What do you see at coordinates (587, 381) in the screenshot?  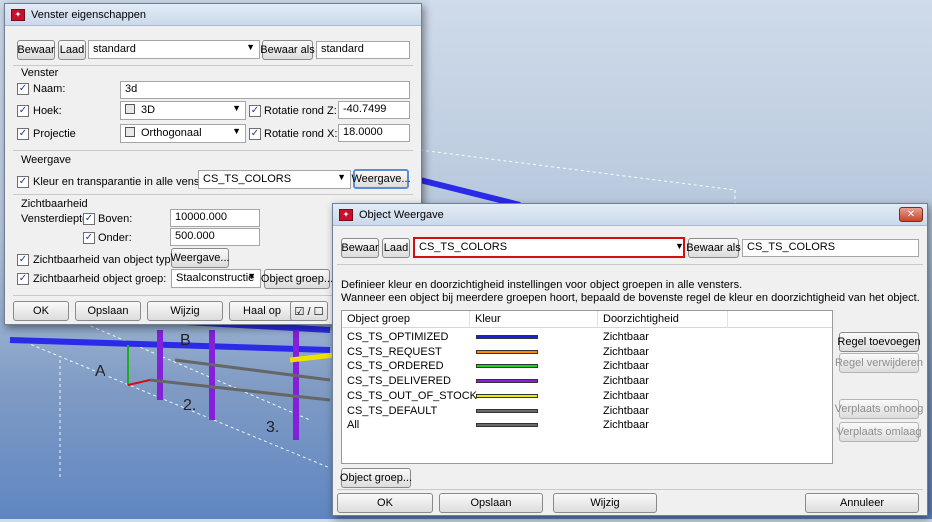 I see `table-row: CS_TS_DELIVERED Zichtbaar` at bounding box center [587, 381].